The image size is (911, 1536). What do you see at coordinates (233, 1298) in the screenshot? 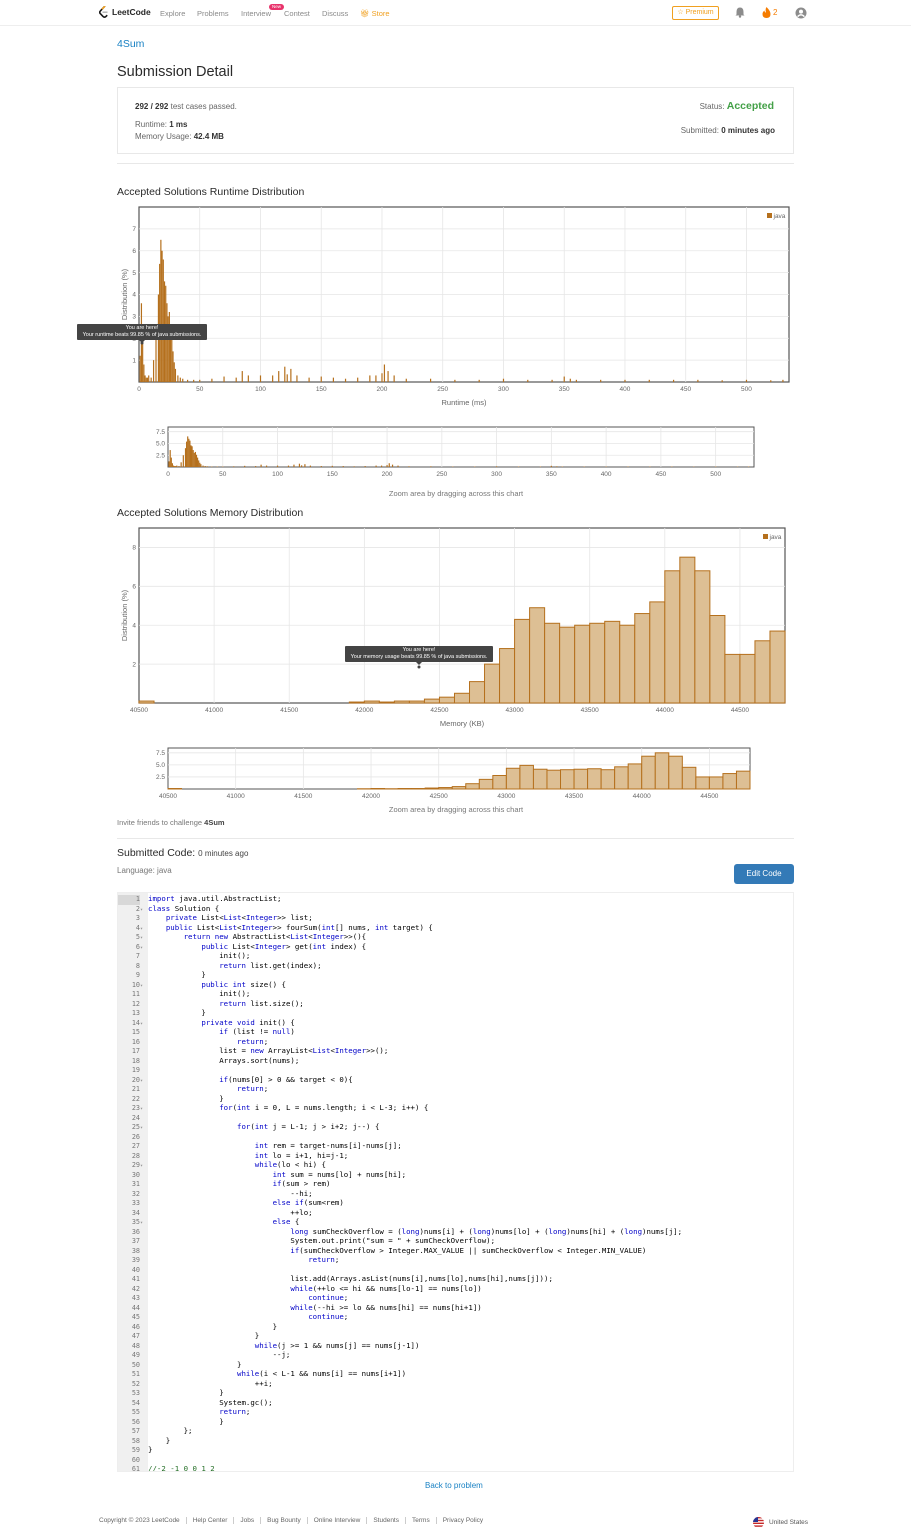
I see `code-line: 43 continue;` at bounding box center [233, 1298].